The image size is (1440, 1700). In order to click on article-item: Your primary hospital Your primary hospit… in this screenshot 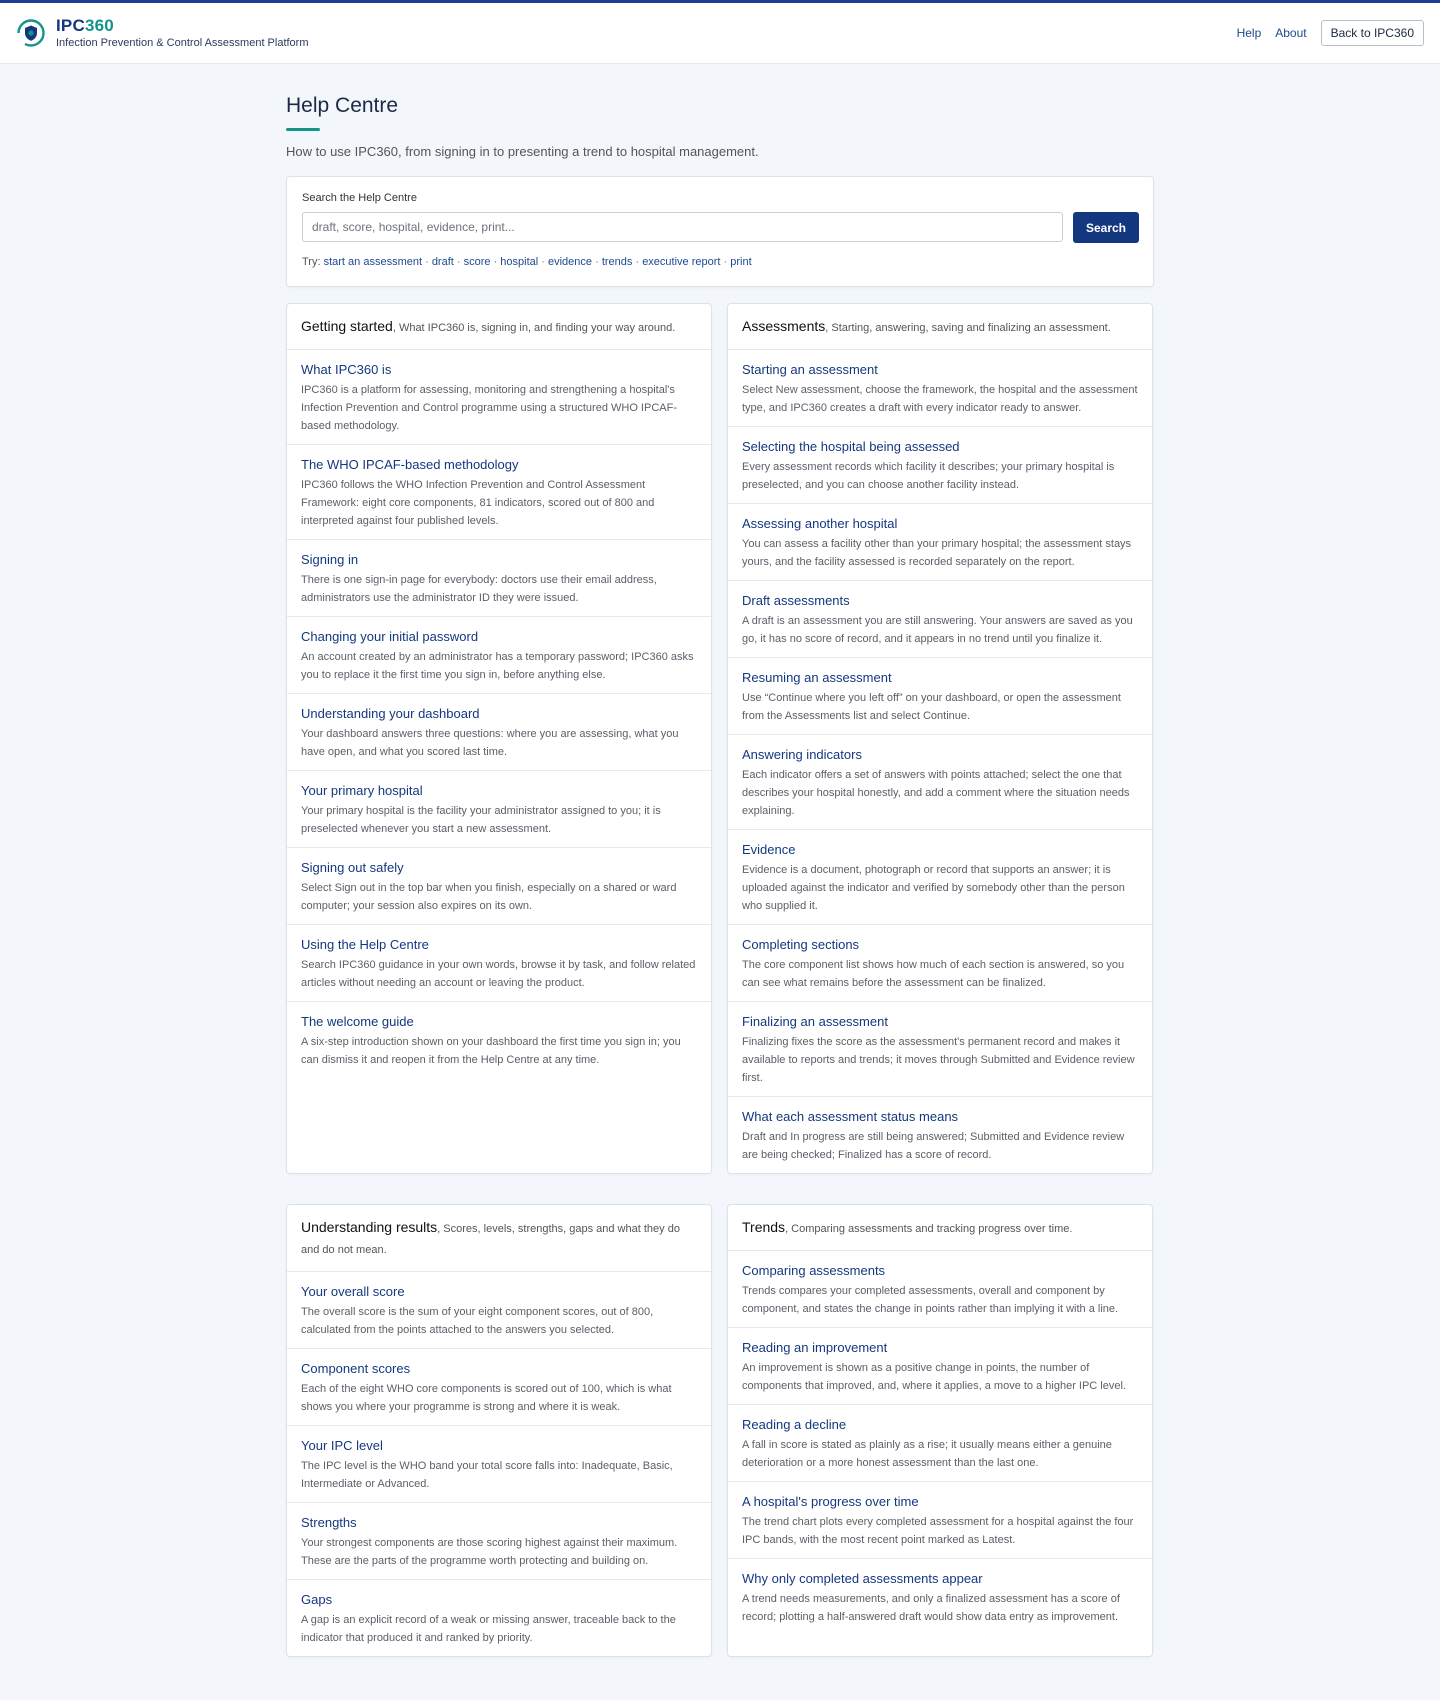, I will do `click(499, 809)`.